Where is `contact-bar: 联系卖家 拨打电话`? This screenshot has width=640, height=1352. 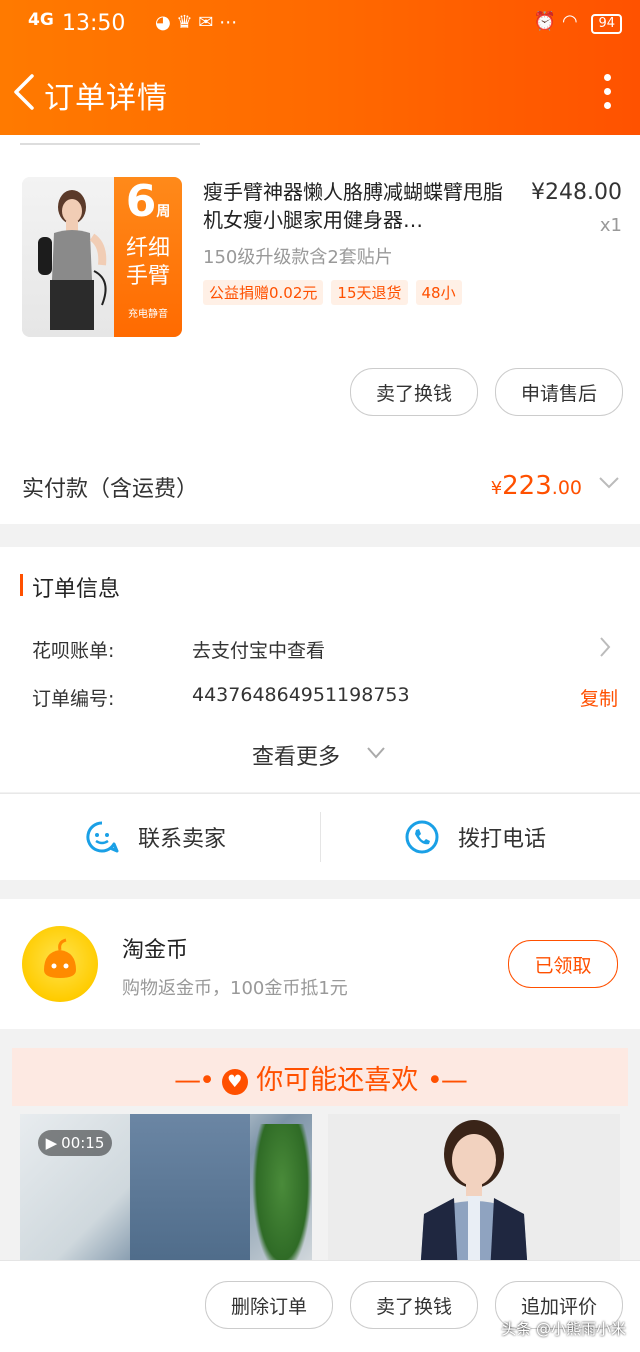
contact-bar: 联系卖家 拨打电话 is located at coordinates (320, 836).